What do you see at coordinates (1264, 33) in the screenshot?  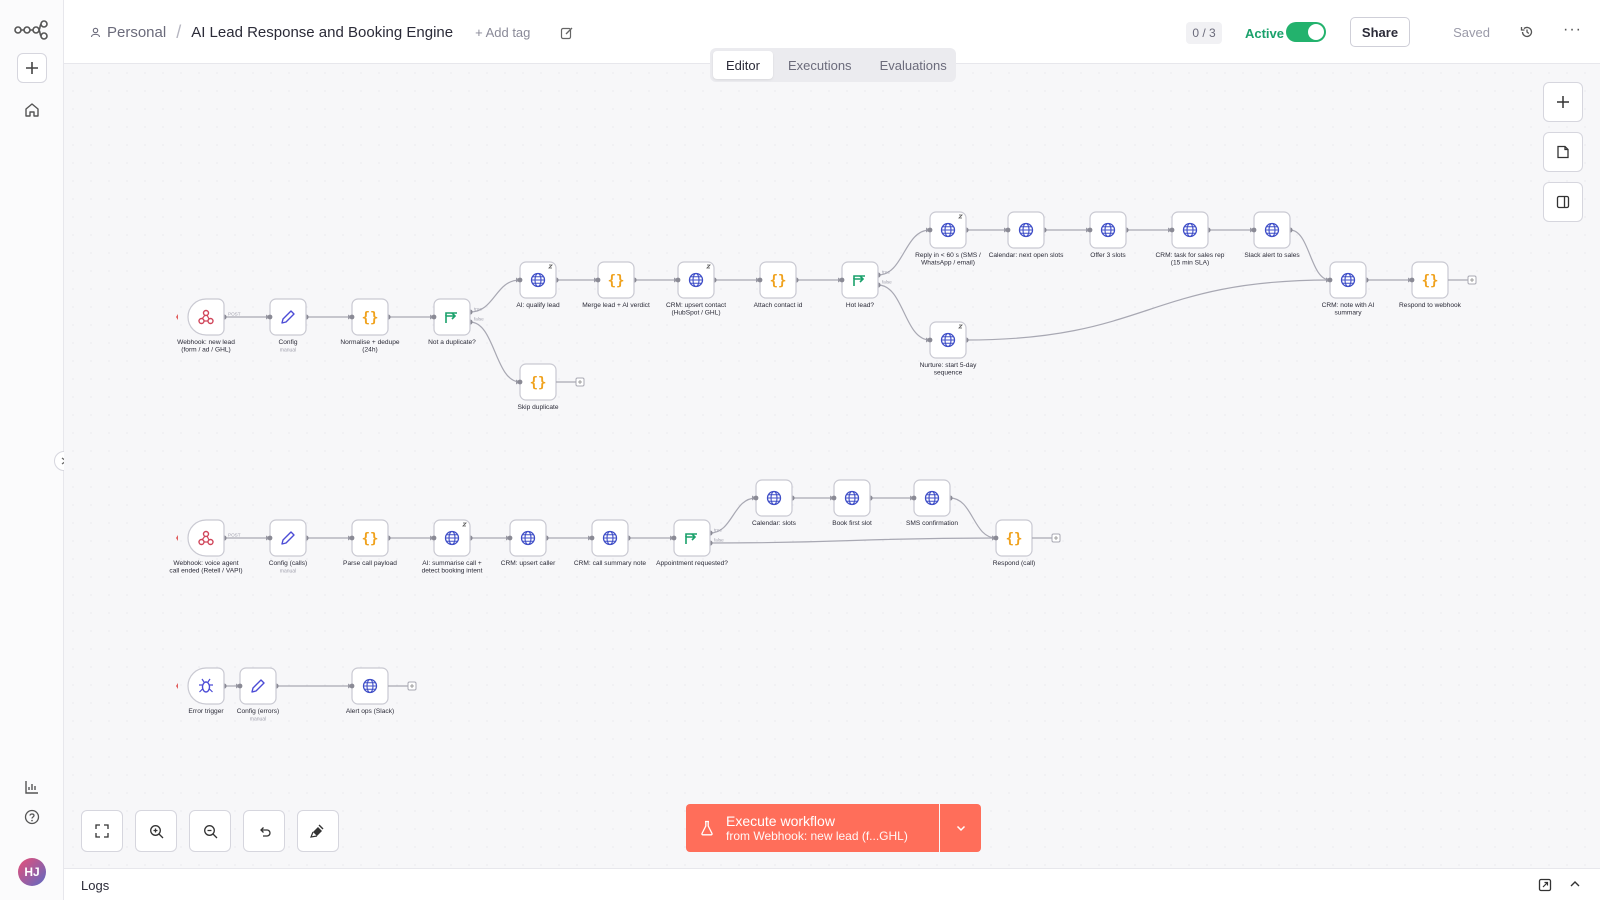 I see `active-label: Active` at bounding box center [1264, 33].